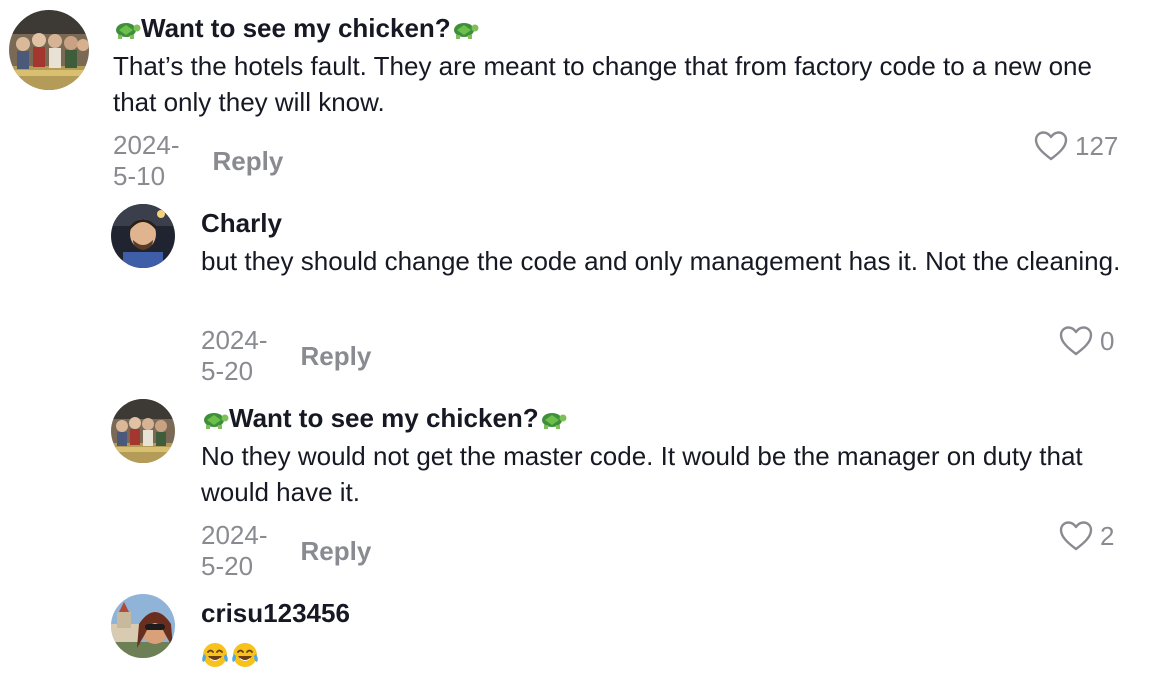 This screenshot has width=1150, height=680. What do you see at coordinates (146, 160) in the screenshot?
I see `comment-date: 2024-5-10` at bounding box center [146, 160].